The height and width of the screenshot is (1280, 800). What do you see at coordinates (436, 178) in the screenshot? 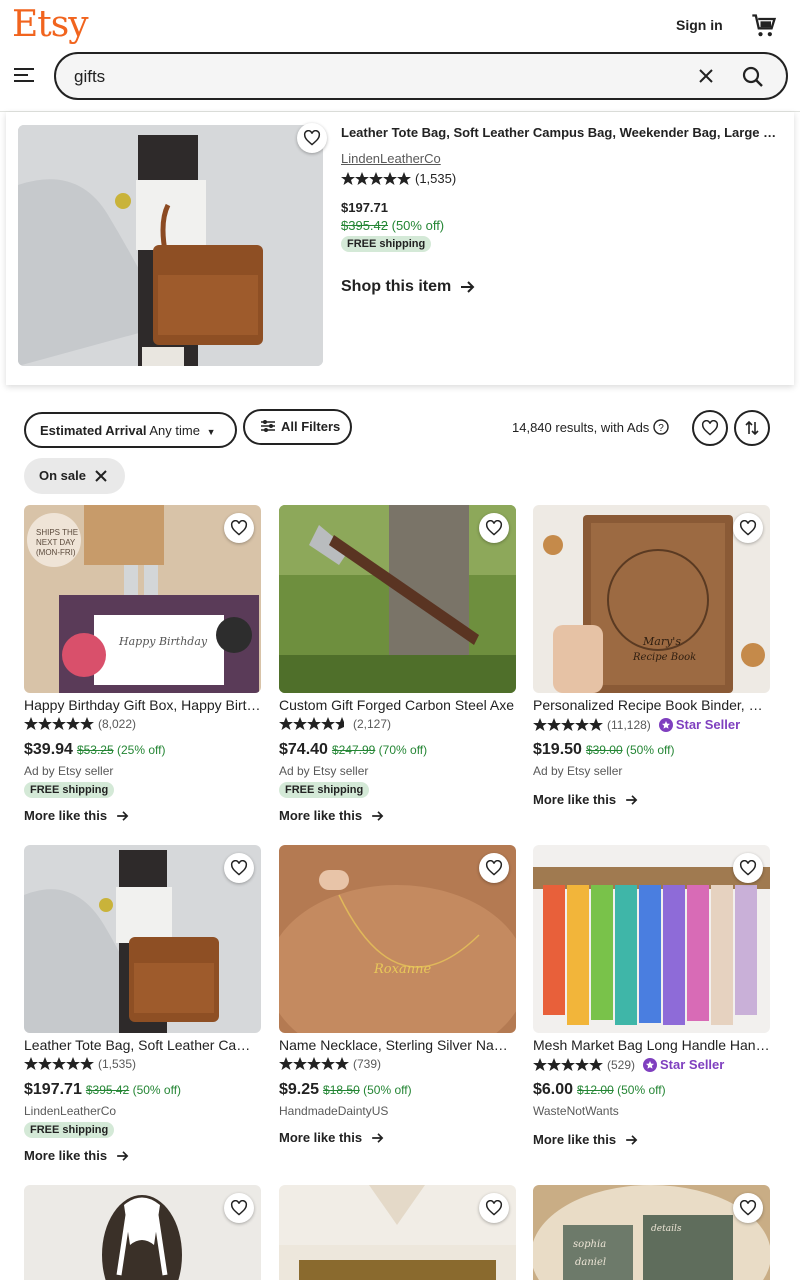
I see `review-count: (1,535)` at bounding box center [436, 178].